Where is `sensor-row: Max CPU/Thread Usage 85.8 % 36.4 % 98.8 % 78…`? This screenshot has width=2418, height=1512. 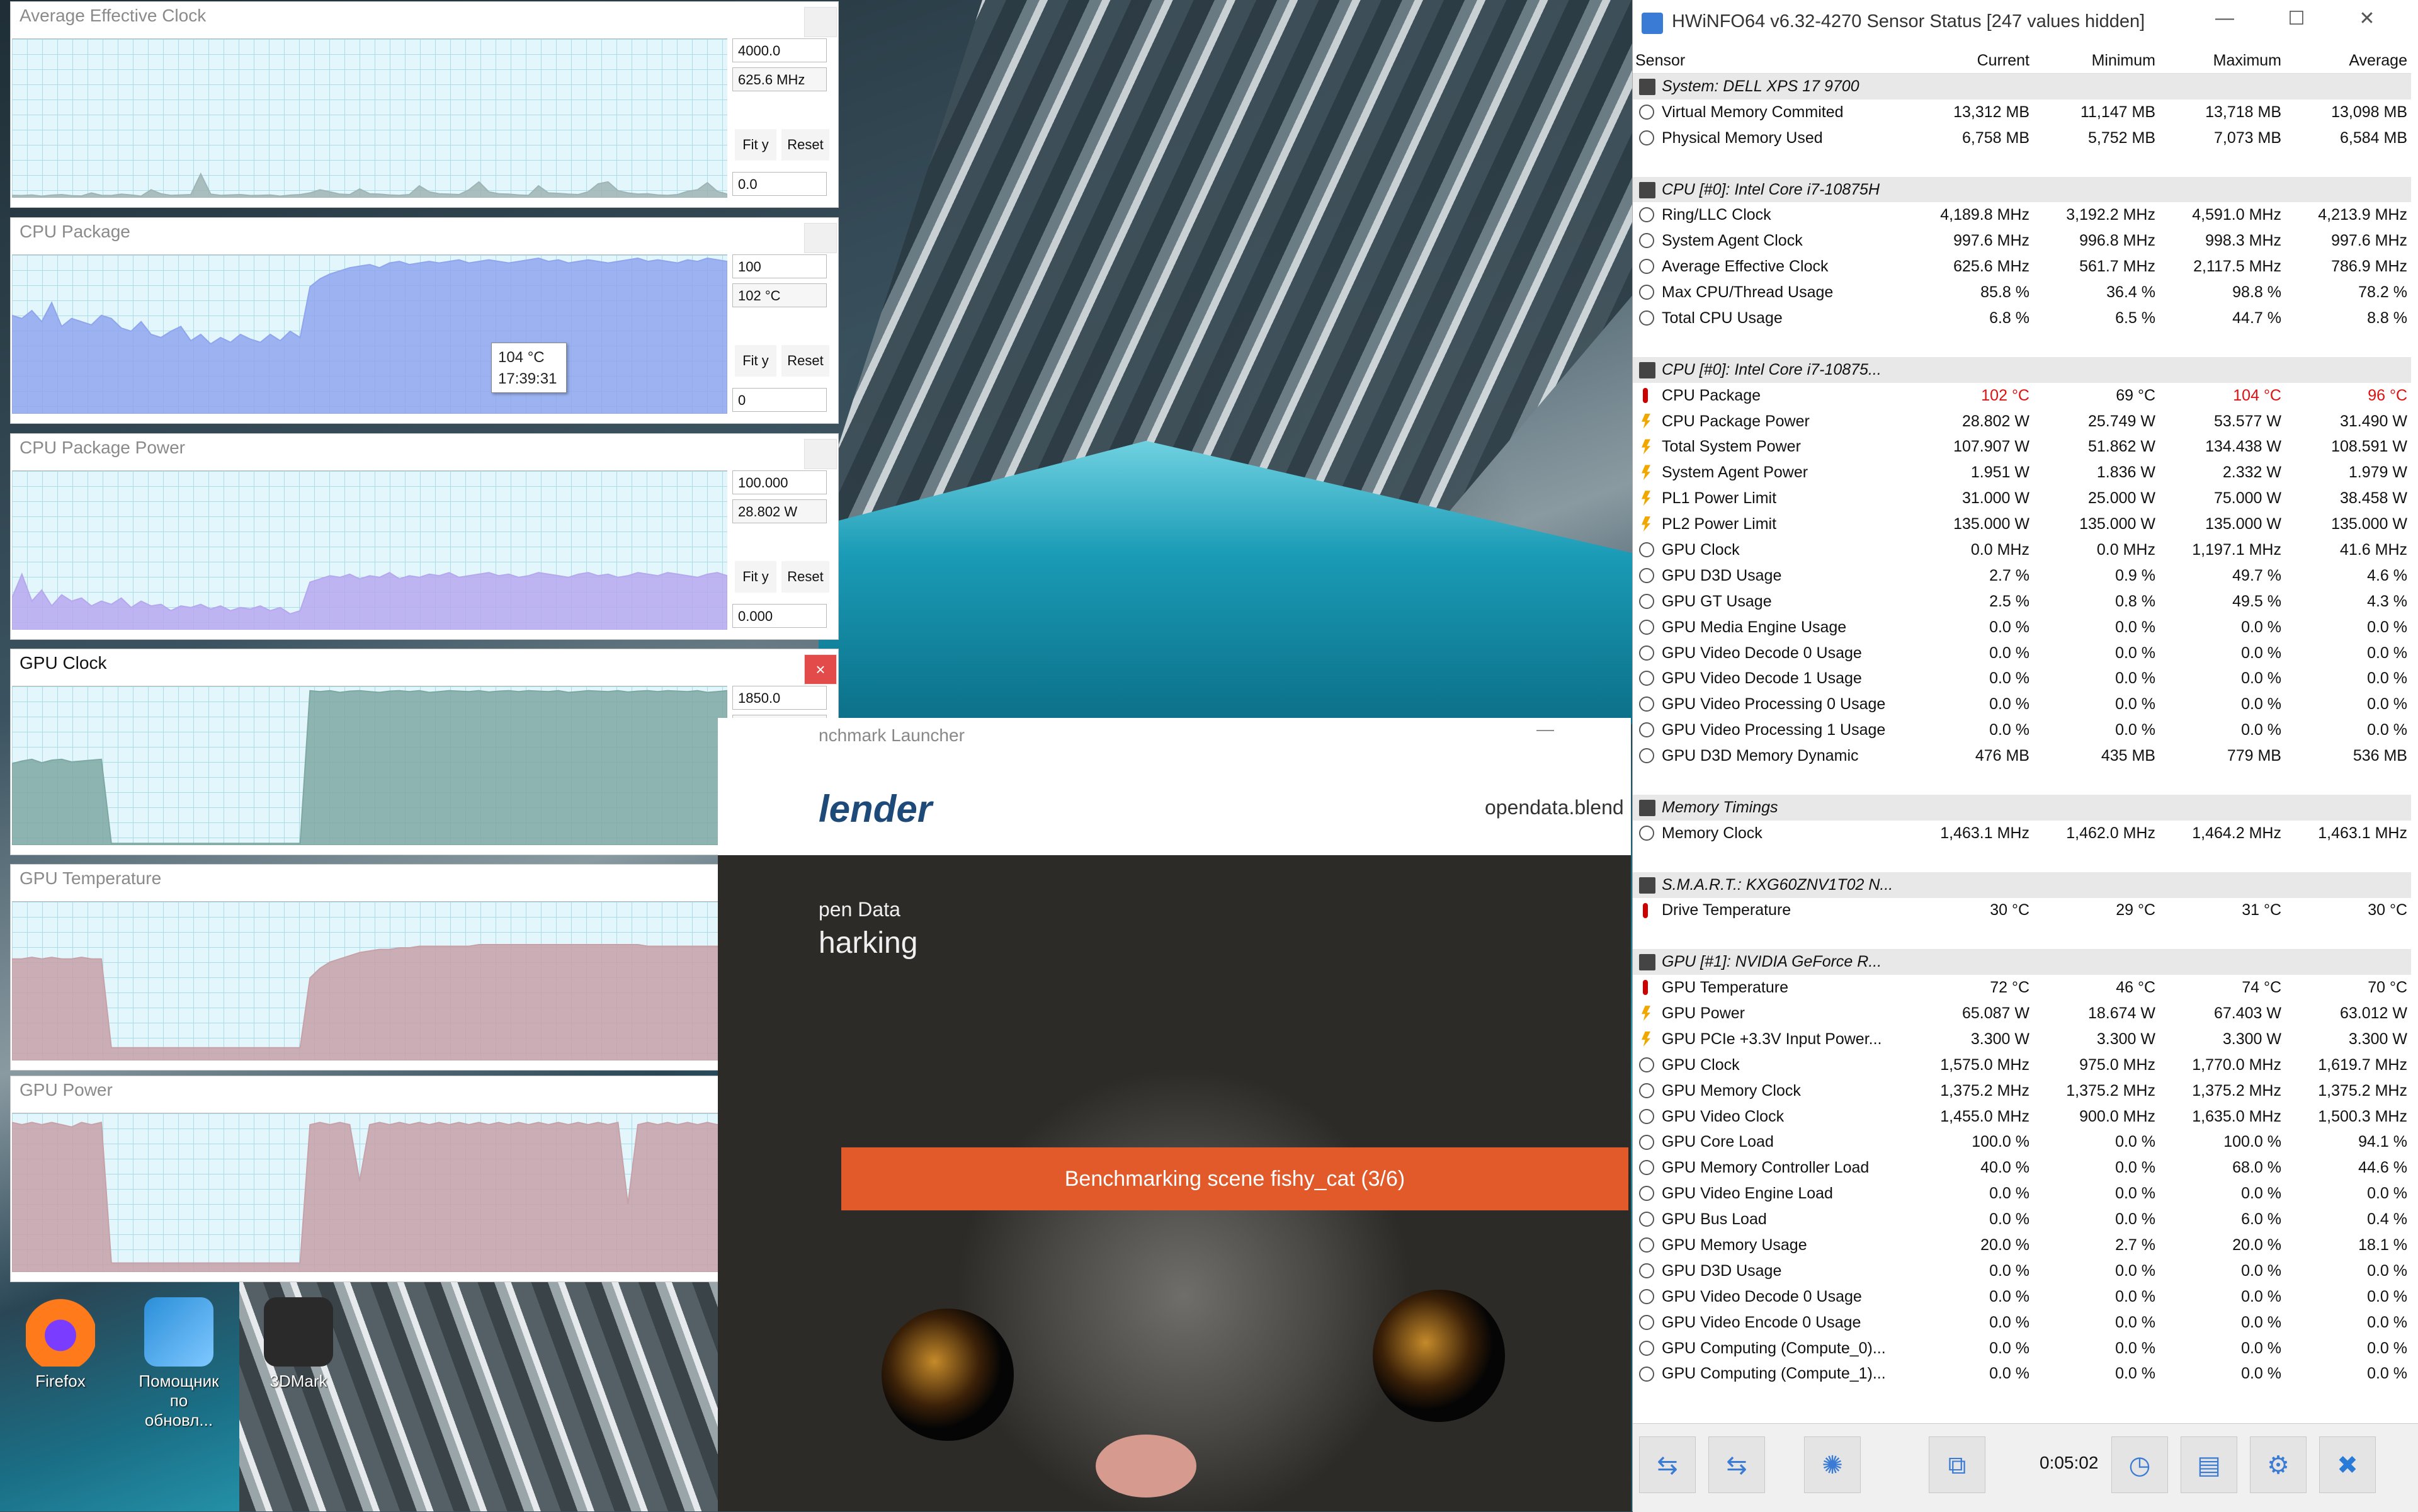 sensor-row: Max CPU/Thread Usage 85.8 % 36.4 % 98.8 % 78… is located at coordinates (2022, 293).